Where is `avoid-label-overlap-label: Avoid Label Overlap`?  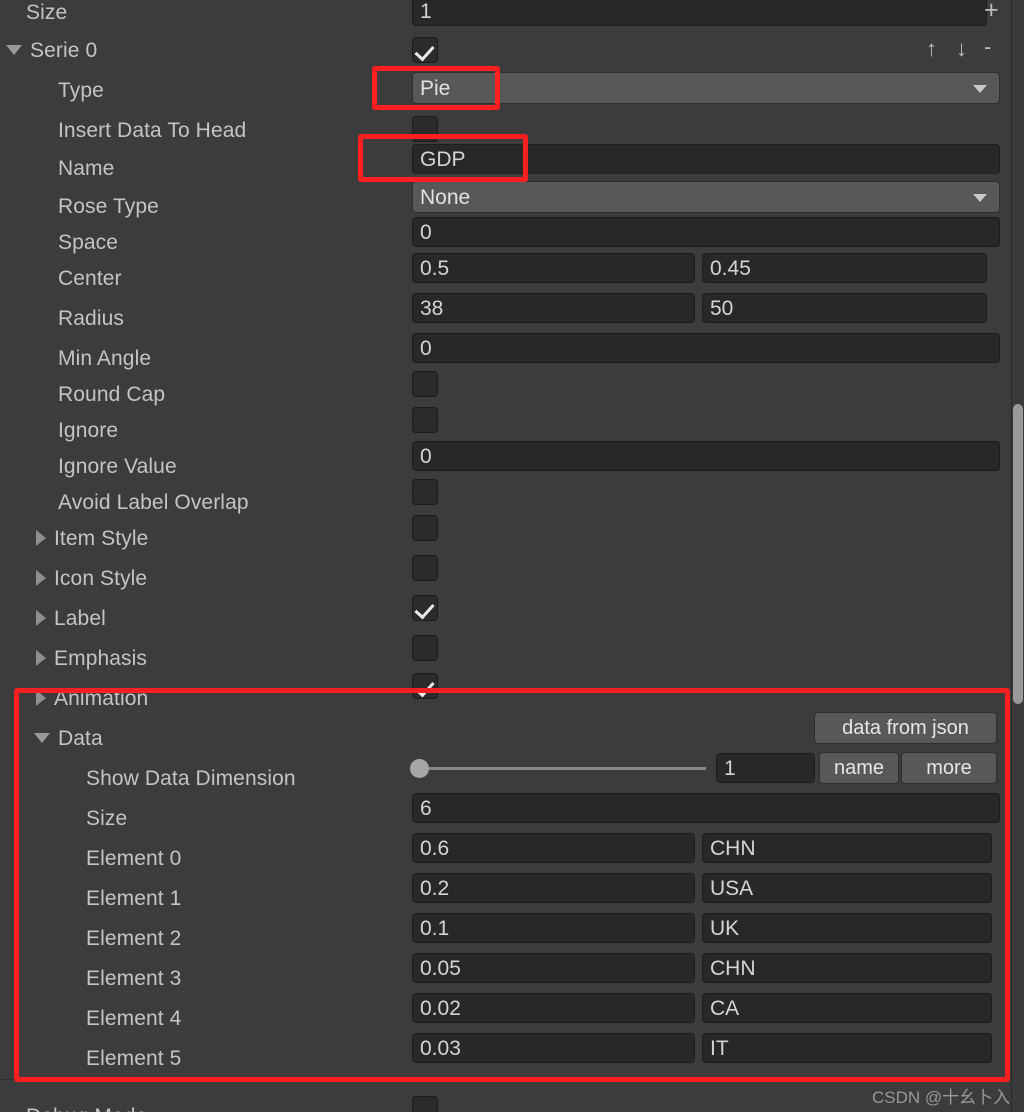
avoid-label-overlap-label: Avoid Label Overlap is located at coordinates (153, 502).